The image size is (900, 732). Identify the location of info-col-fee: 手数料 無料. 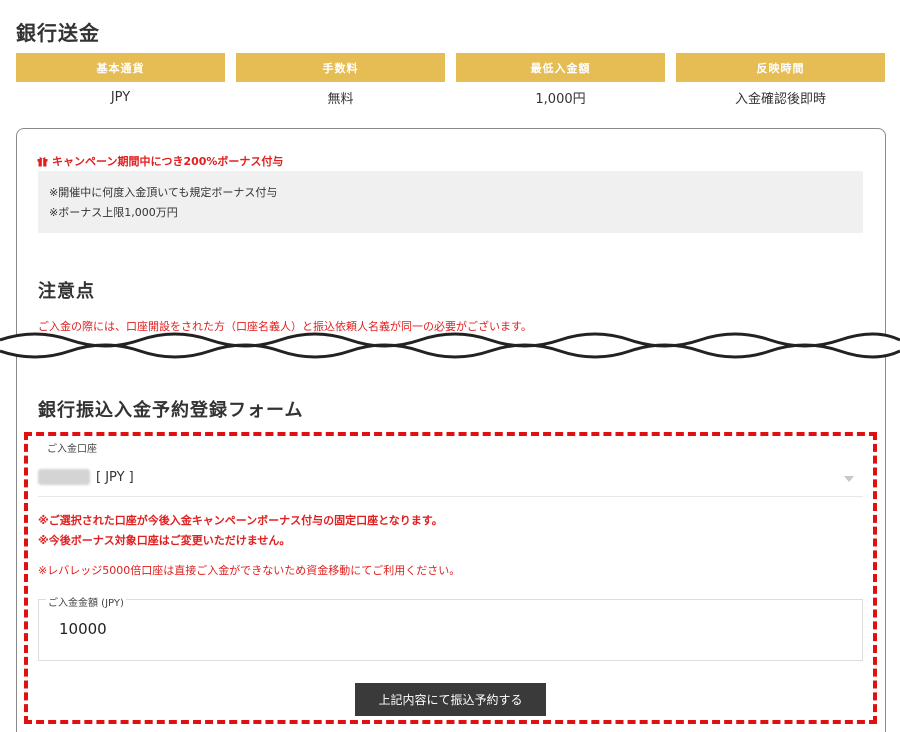
(340, 83).